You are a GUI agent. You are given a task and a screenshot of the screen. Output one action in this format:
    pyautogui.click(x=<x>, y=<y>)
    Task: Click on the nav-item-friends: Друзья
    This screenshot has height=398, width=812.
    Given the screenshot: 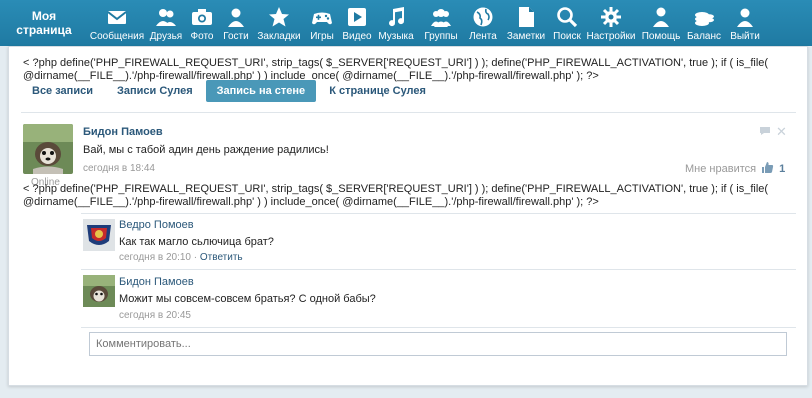 What is the action you would take?
    pyautogui.click(x=166, y=23)
    